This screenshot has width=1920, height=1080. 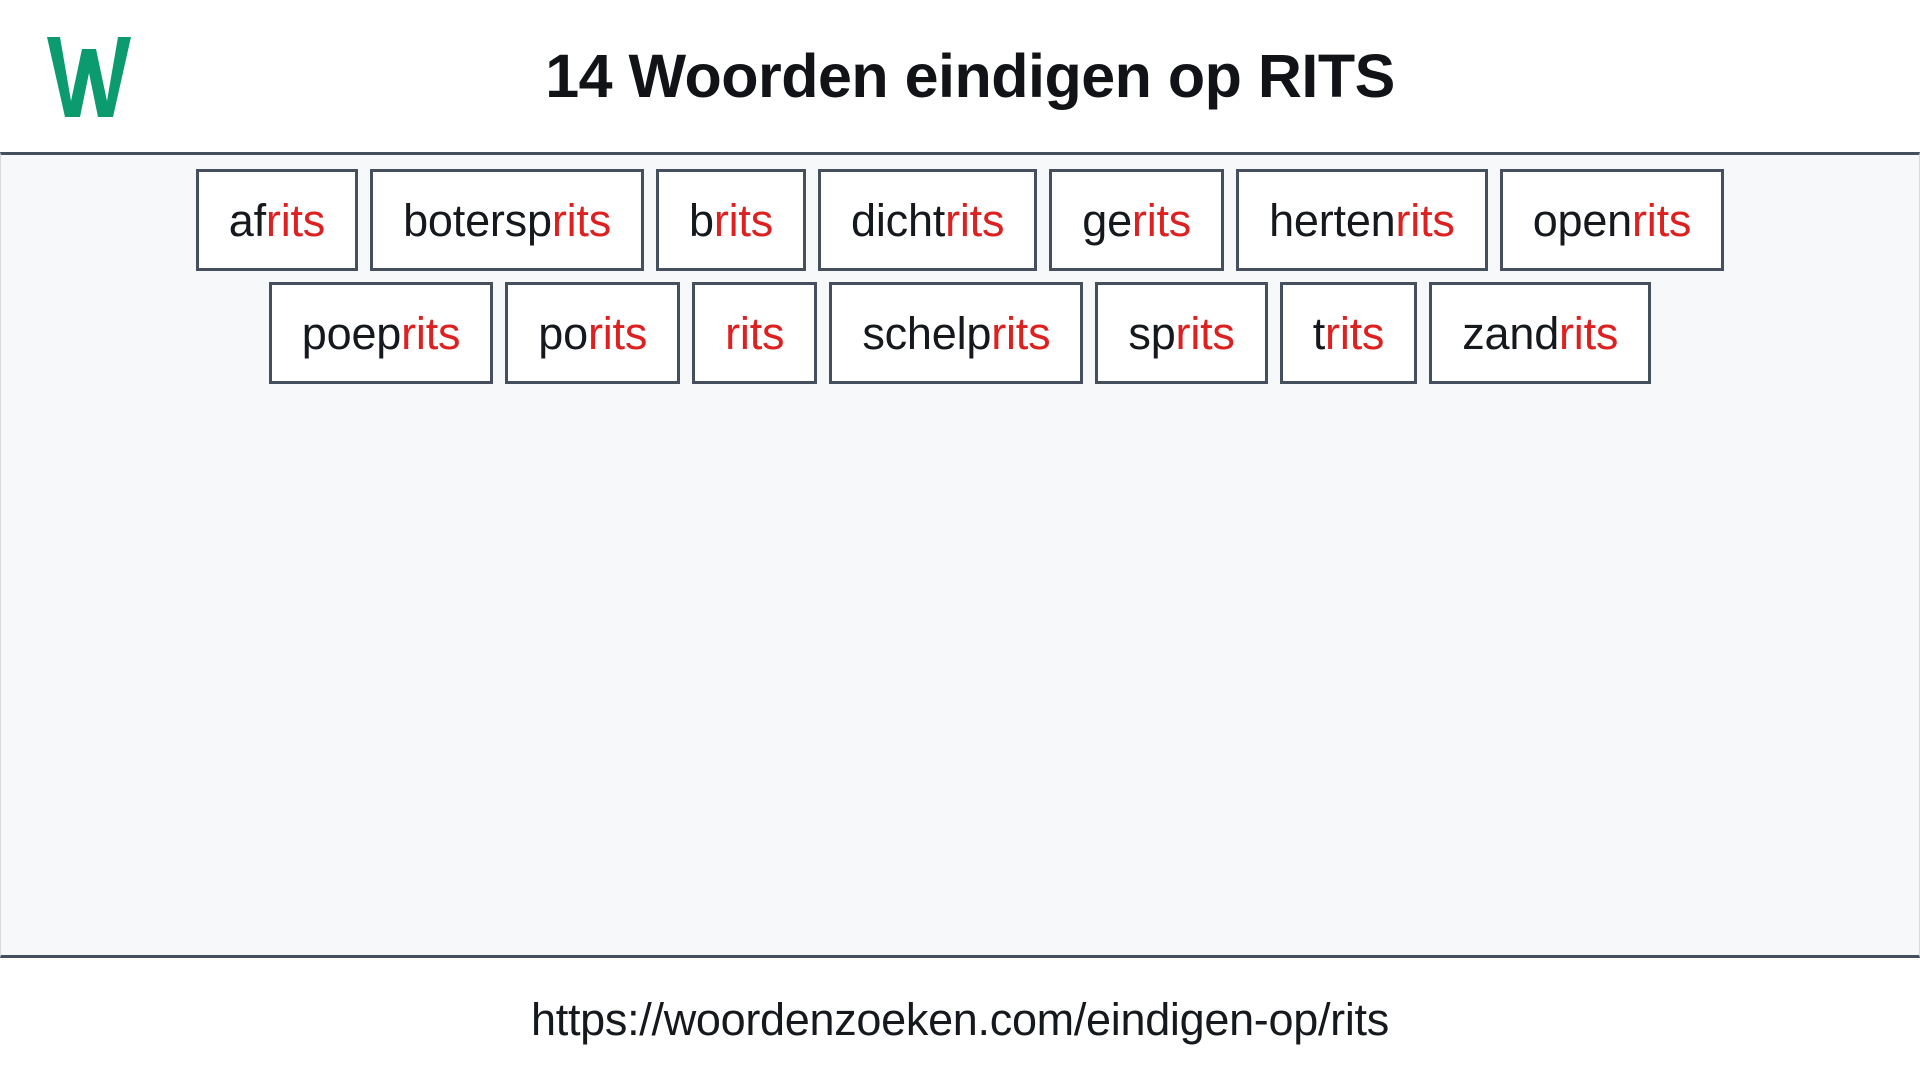 I want to click on word-text: openrits, so click(x=1612, y=220).